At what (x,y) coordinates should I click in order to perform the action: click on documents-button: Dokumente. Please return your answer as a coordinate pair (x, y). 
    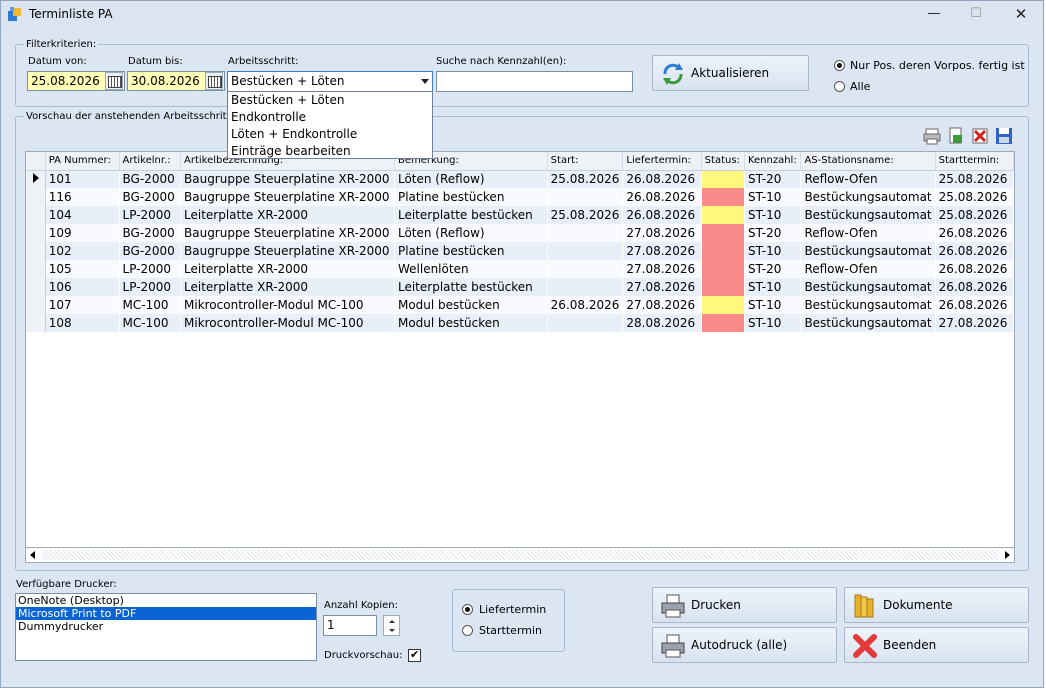
    Looking at the image, I should click on (936, 605).